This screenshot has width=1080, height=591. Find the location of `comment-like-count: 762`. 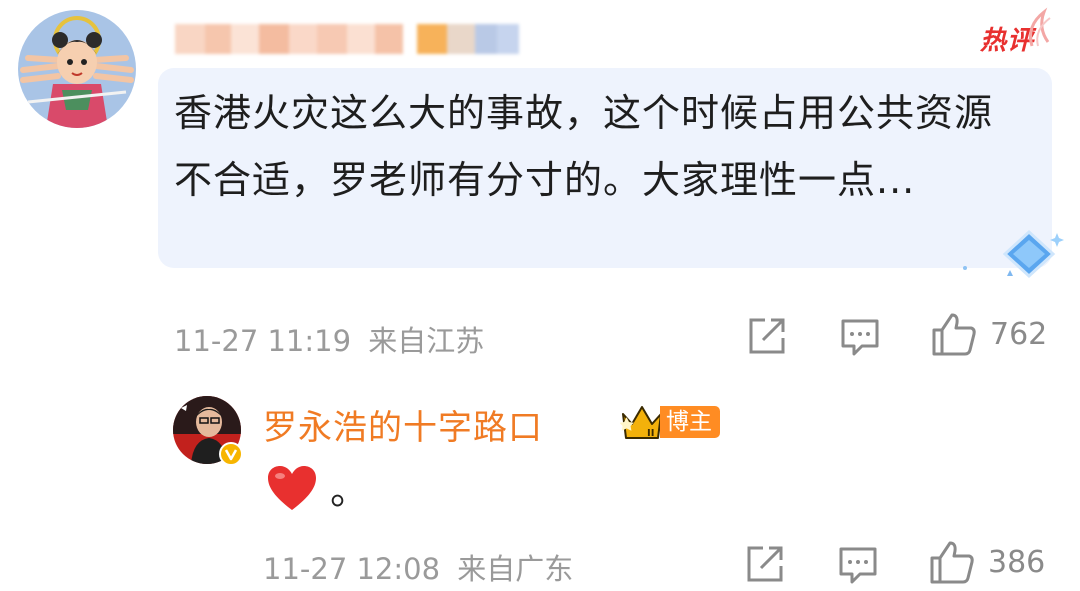

comment-like-count: 762 is located at coordinates (1019, 334).